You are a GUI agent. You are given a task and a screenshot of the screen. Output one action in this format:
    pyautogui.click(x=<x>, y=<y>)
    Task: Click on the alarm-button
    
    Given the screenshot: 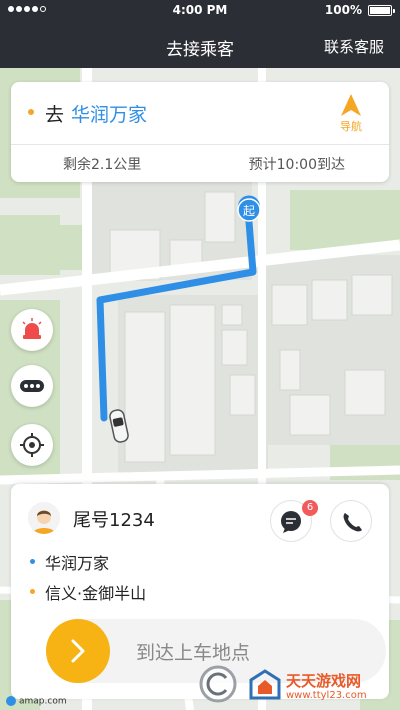 What is the action you would take?
    pyautogui.click(x=32, y=330)
    